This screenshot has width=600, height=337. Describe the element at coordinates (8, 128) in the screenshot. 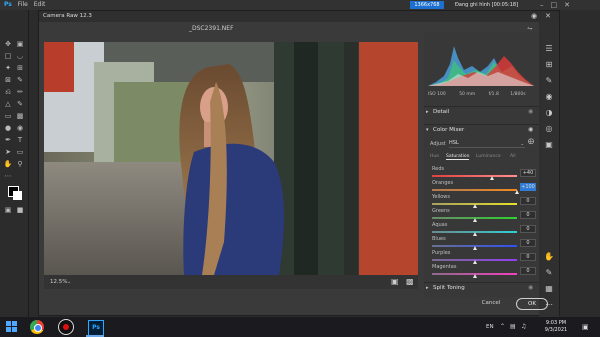

I see `blur-icon: ●` at that location.